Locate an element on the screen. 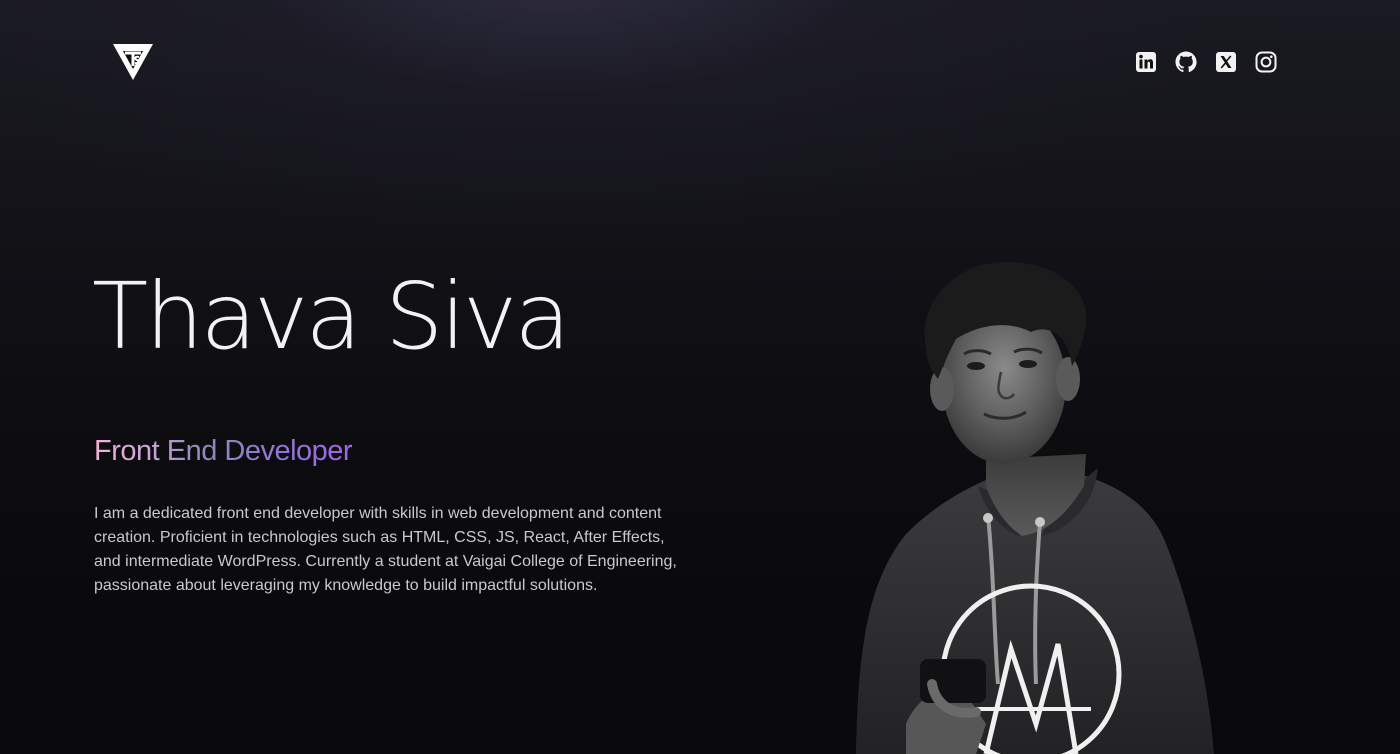 The image size is (1400, 754). logo-icon is located at coordinates (133, 62).